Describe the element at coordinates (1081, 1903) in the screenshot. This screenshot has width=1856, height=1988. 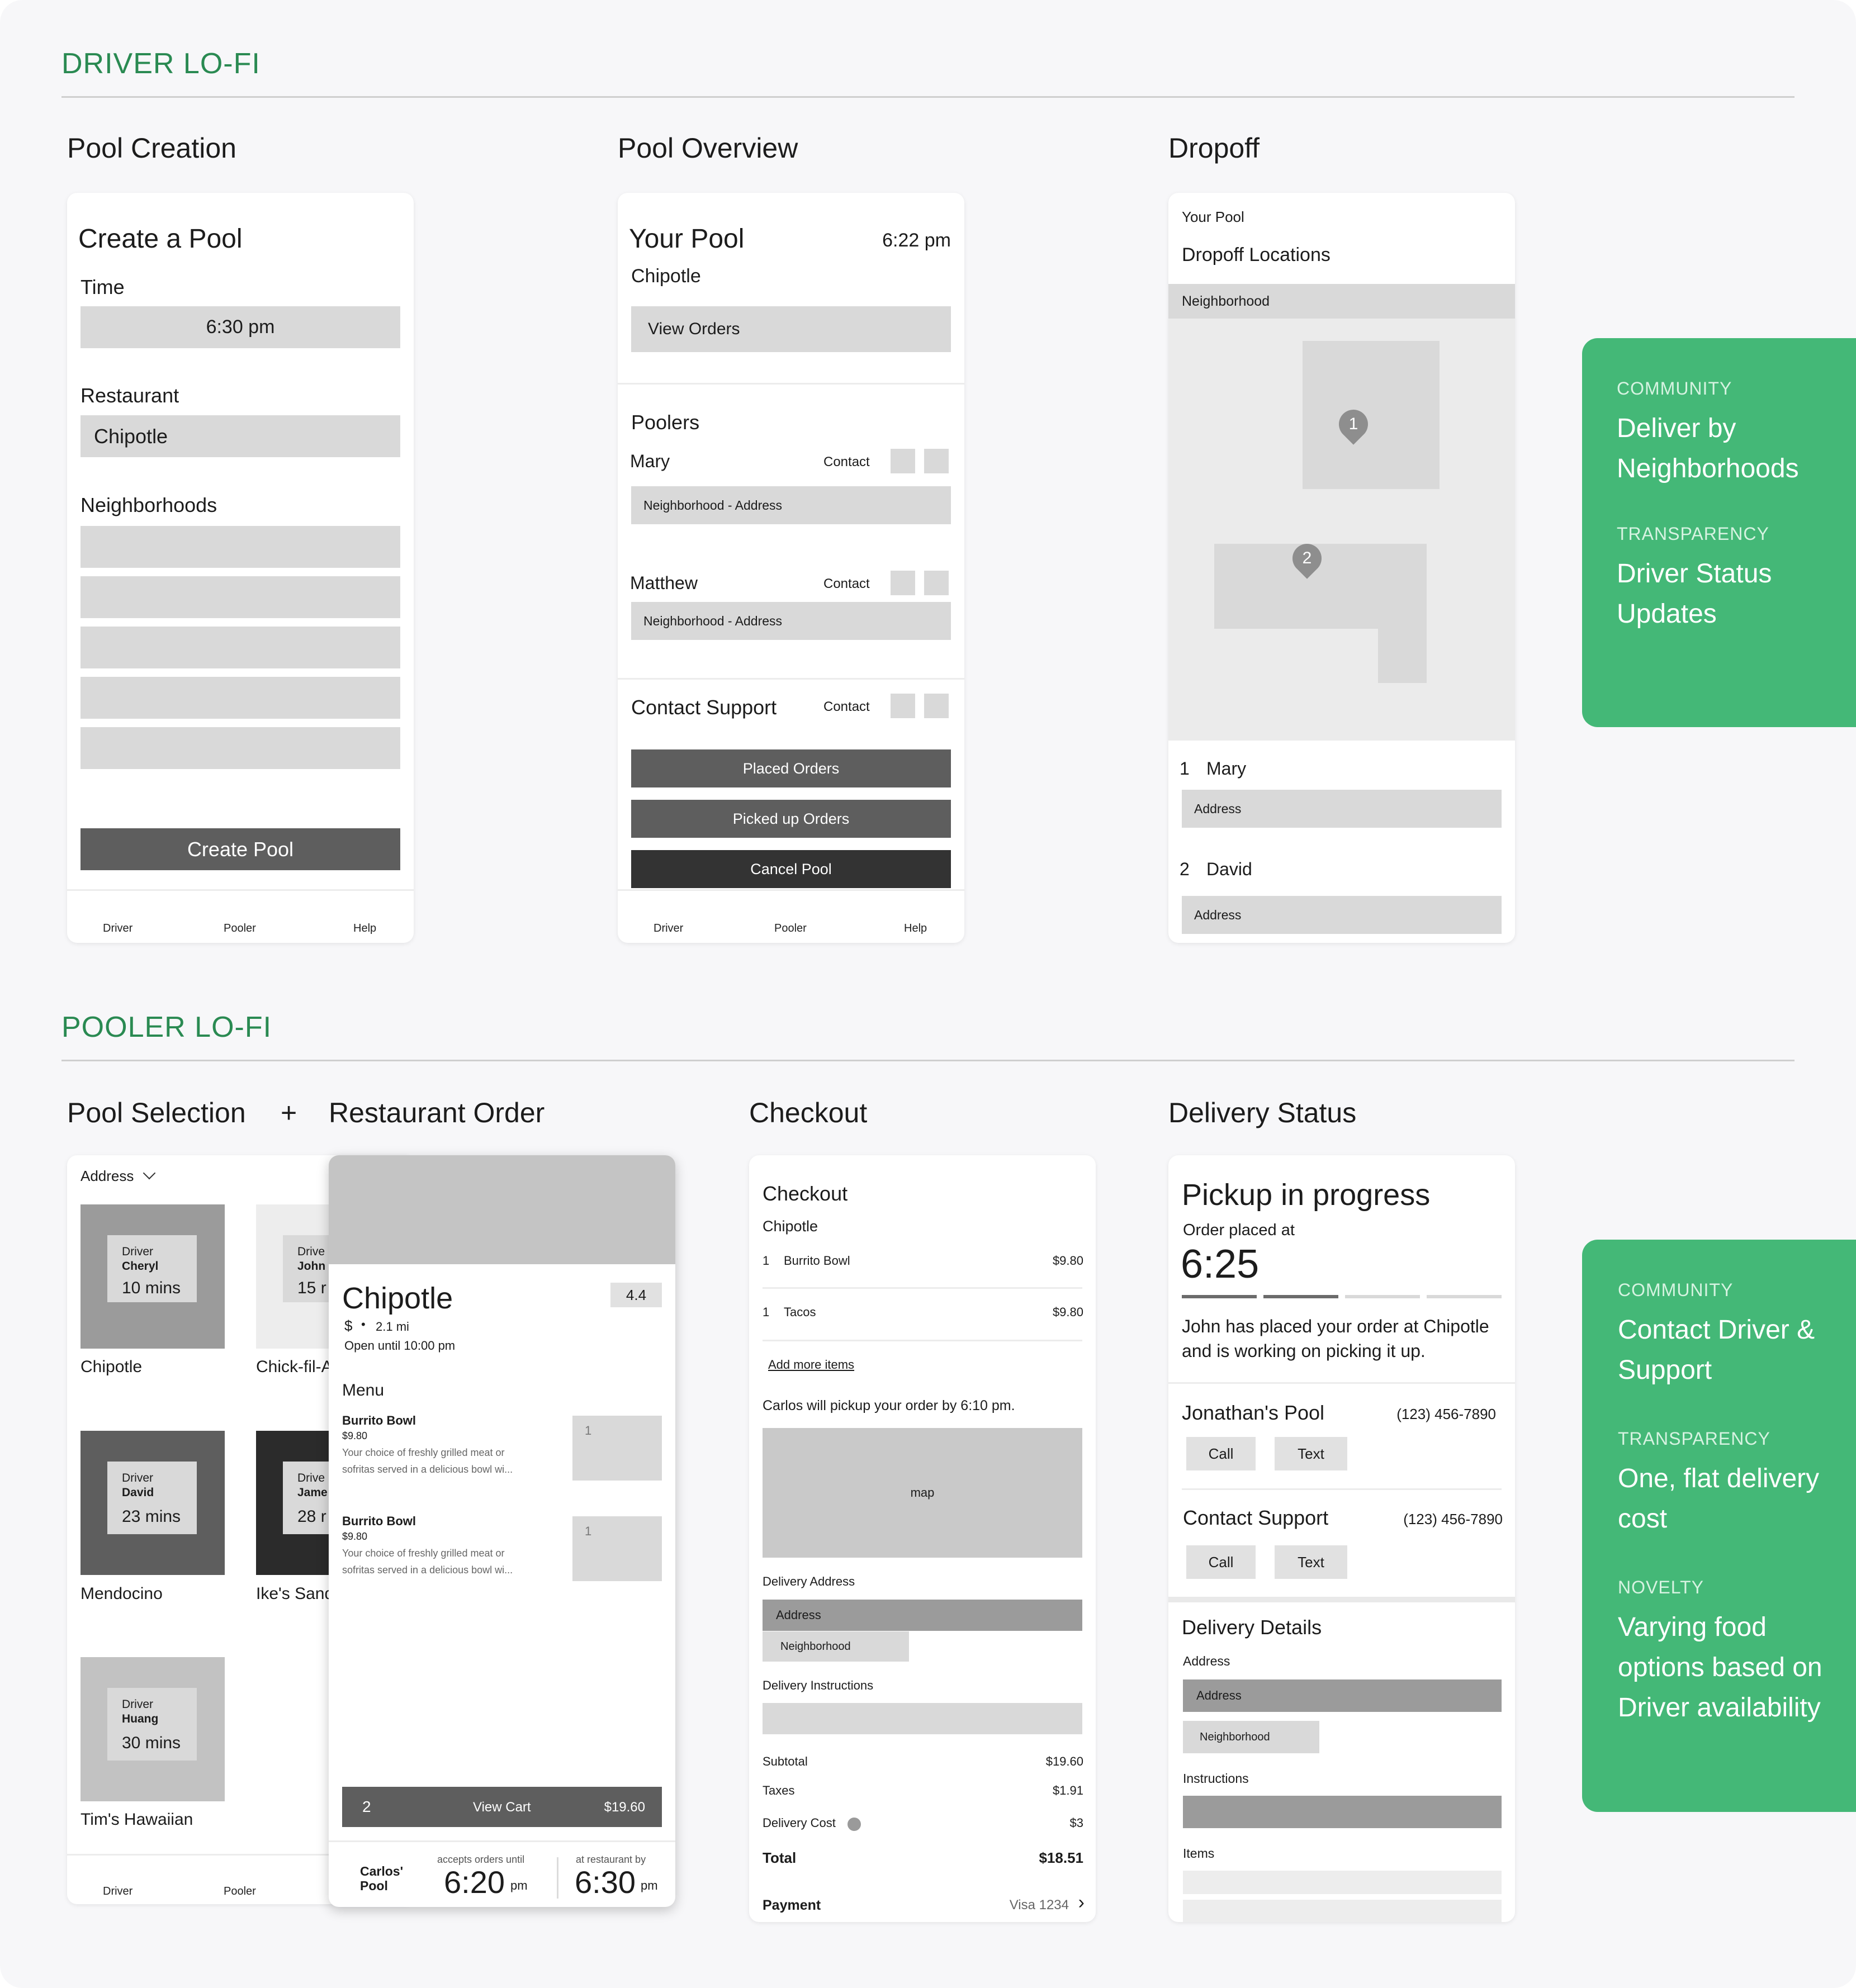
I see `chevron-right-icon: ›` at that location.